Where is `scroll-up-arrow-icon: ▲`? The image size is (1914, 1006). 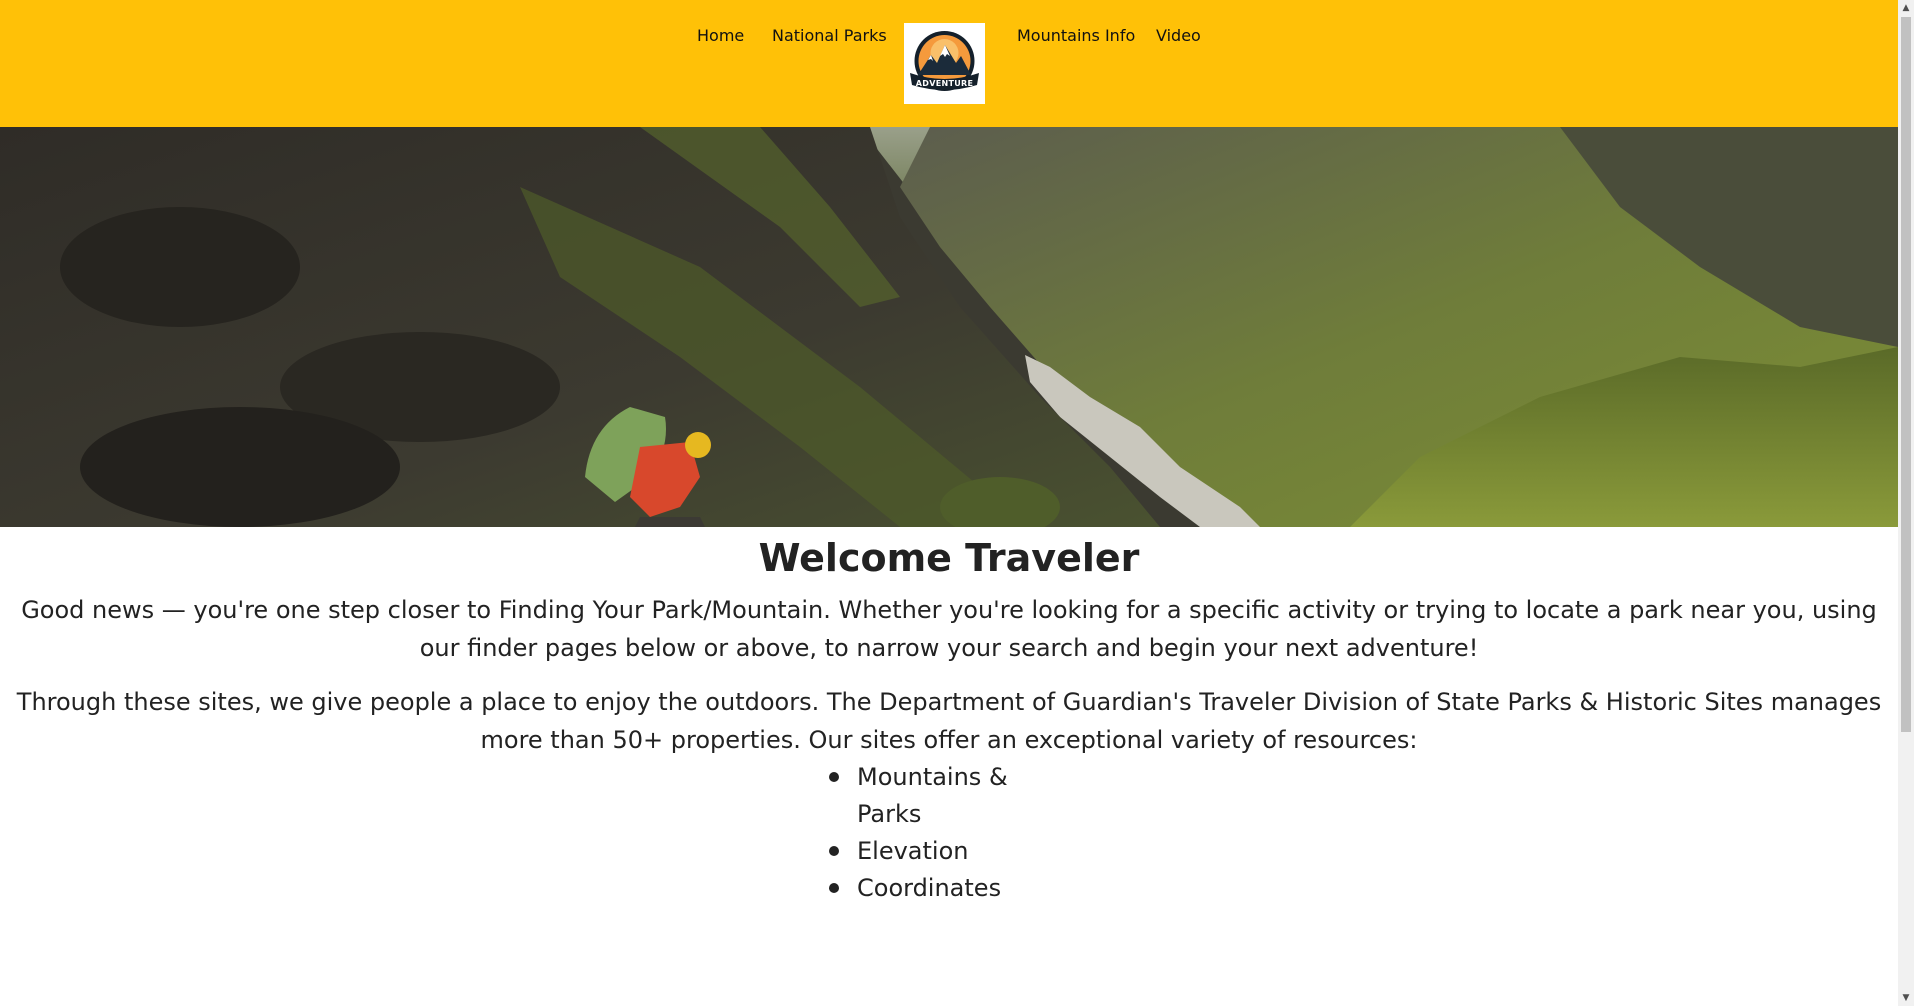 scroll-up-arrow-icon: ▲ is located at coordinates (1906, 8).